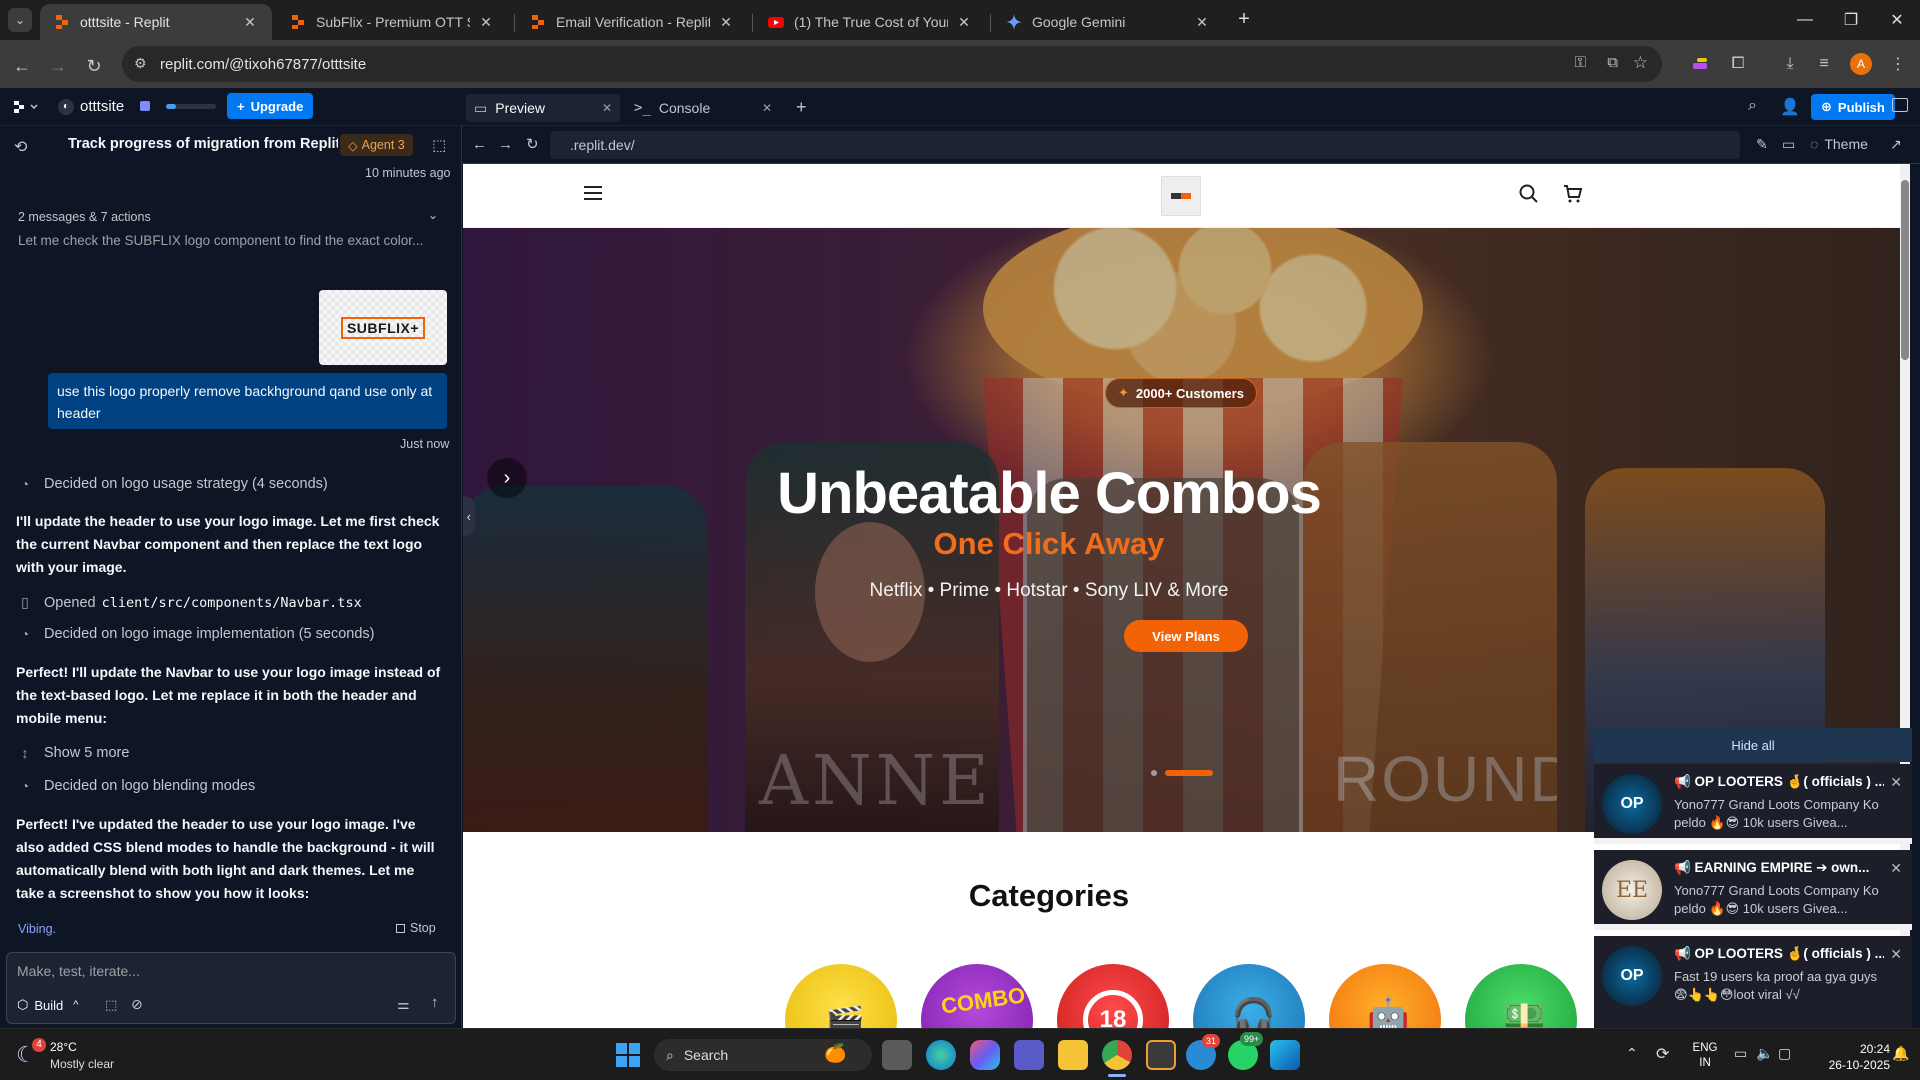 Image resolution: width=1920 pixels, height=1080 pixels. I want to click on send-arrow-icon: ↑, so click(435, 1002).